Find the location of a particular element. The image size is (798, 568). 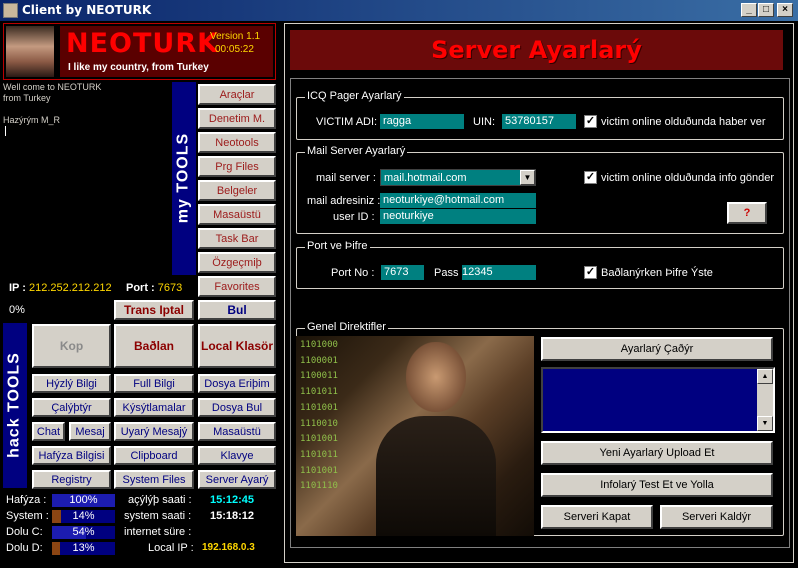

icq-notify-label: victim online olduðunda haber ver is located at coordinates (683, 122).